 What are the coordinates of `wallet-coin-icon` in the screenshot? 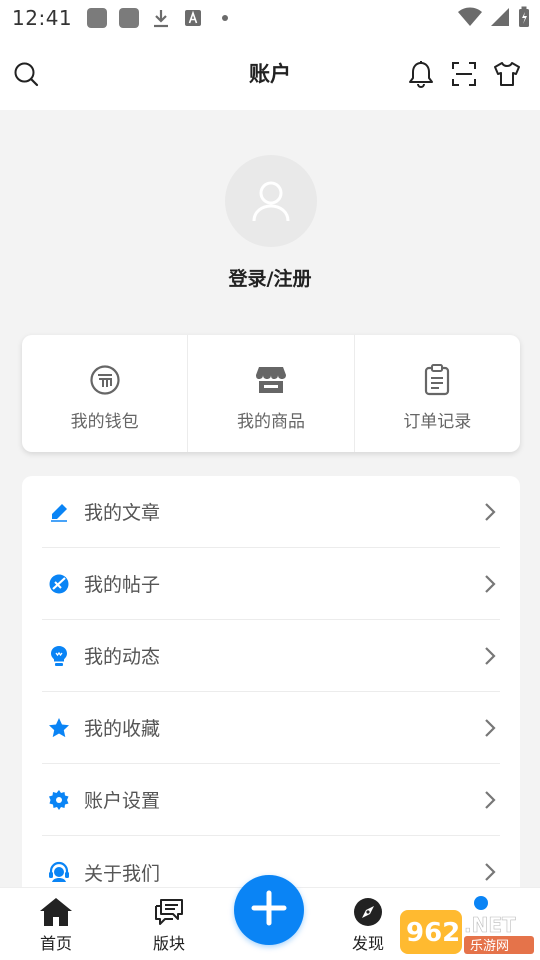 It's located at (105, 380).